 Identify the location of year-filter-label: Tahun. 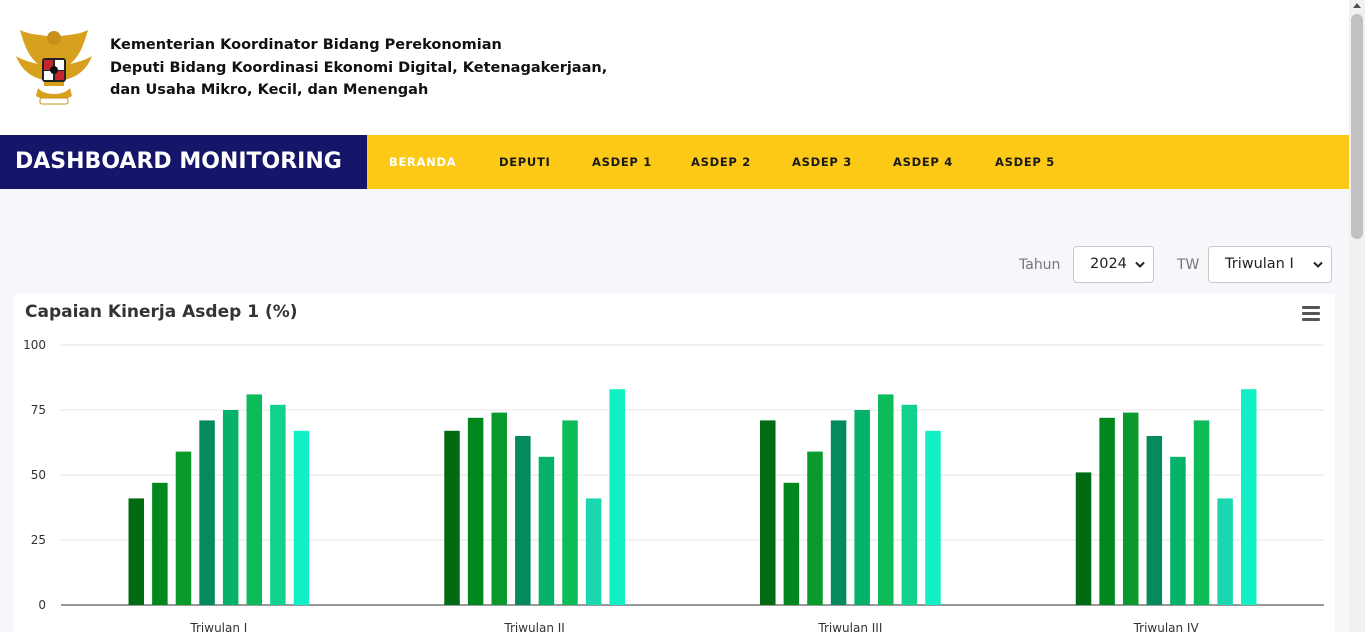
(1040, 265).